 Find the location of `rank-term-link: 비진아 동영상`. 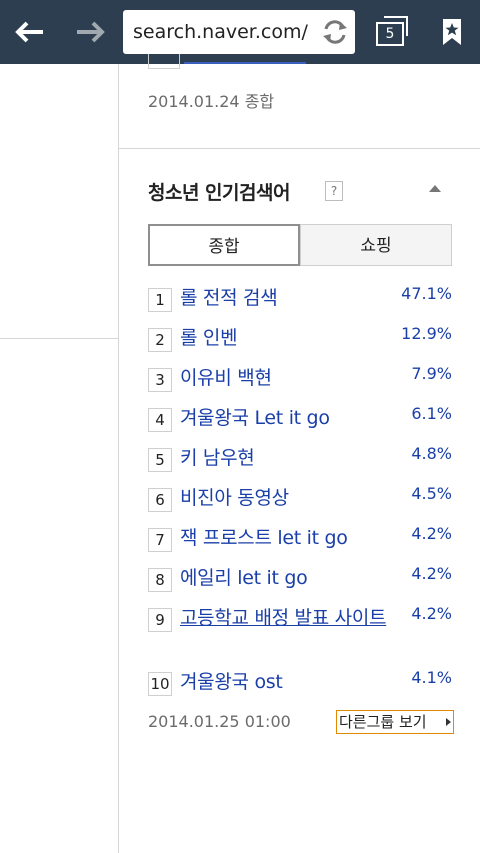

rank-term-link: 비진아 동영상 is located at coordinates (285, 498).